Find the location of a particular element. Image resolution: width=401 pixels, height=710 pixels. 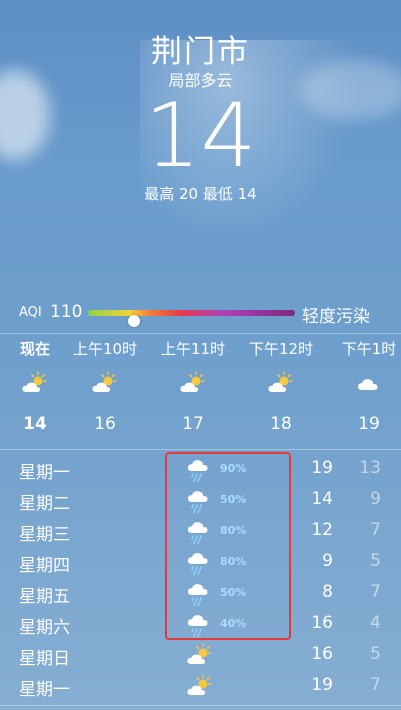

day-low: 9 is located at coordinates (375, 499).